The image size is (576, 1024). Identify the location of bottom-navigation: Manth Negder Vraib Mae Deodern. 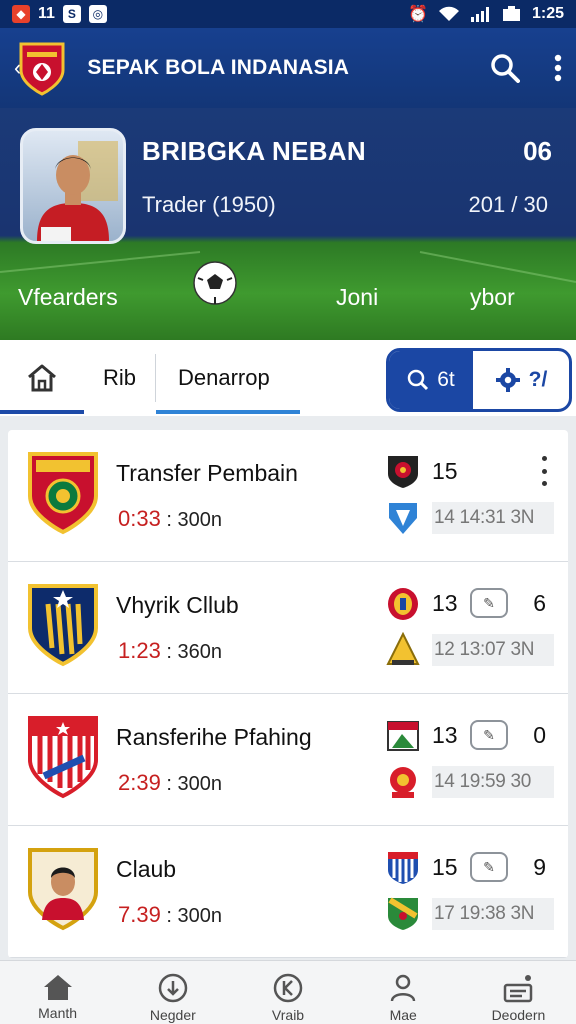
(288, 992).